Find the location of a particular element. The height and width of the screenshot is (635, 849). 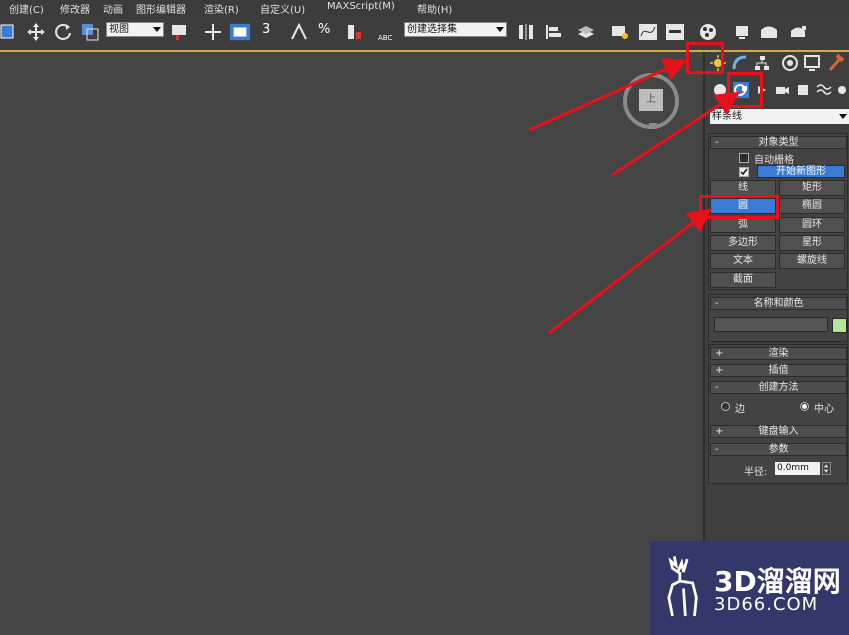

systems-category-icon is located at coordinates (842, 90).